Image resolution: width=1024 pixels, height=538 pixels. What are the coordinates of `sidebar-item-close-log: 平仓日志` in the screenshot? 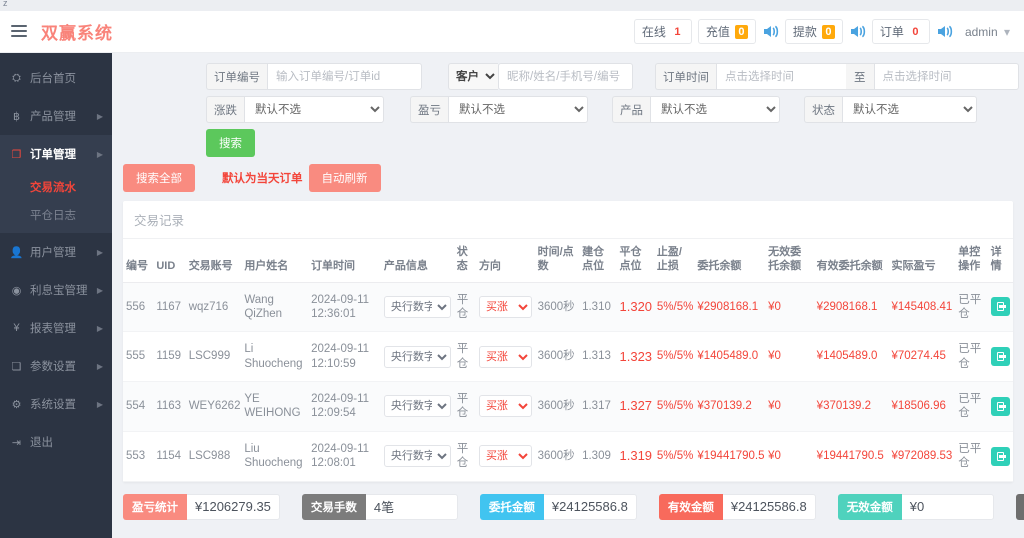 It's located at (56, 215).